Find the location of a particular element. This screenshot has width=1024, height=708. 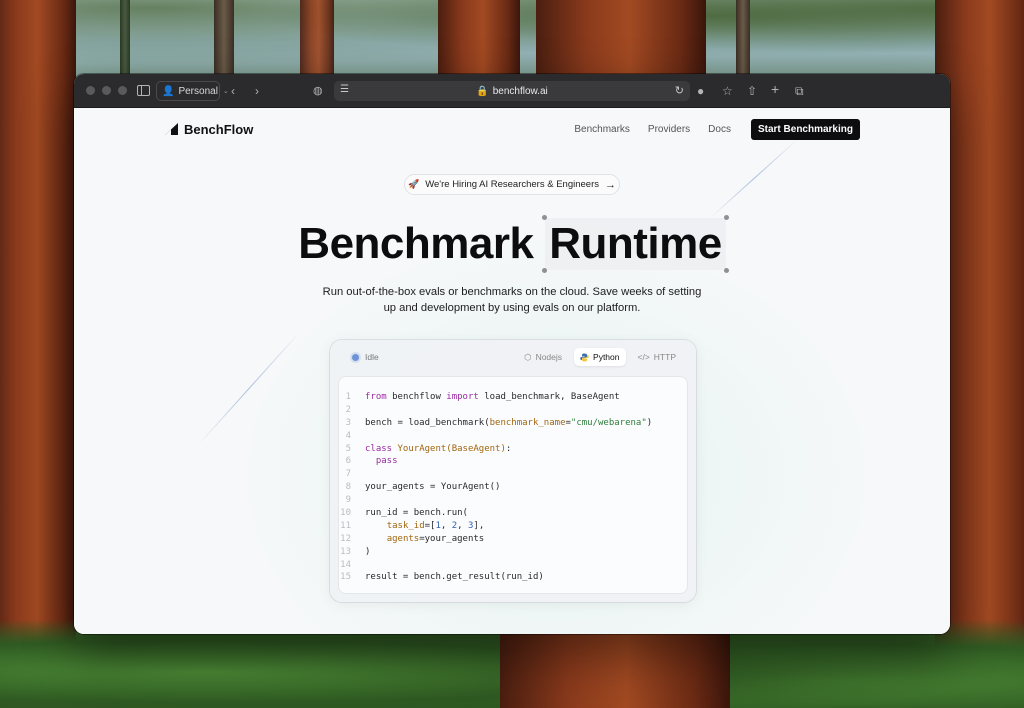

code-line: 5 class YourAgent(BaseAgent): is located at coordinates (513, 449).